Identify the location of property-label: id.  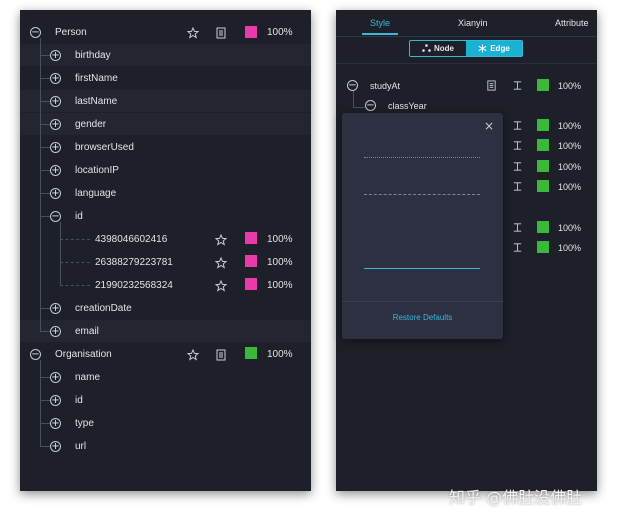
(79, 400).